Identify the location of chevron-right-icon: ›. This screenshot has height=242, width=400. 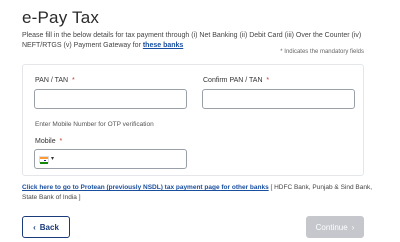
(353, 227).